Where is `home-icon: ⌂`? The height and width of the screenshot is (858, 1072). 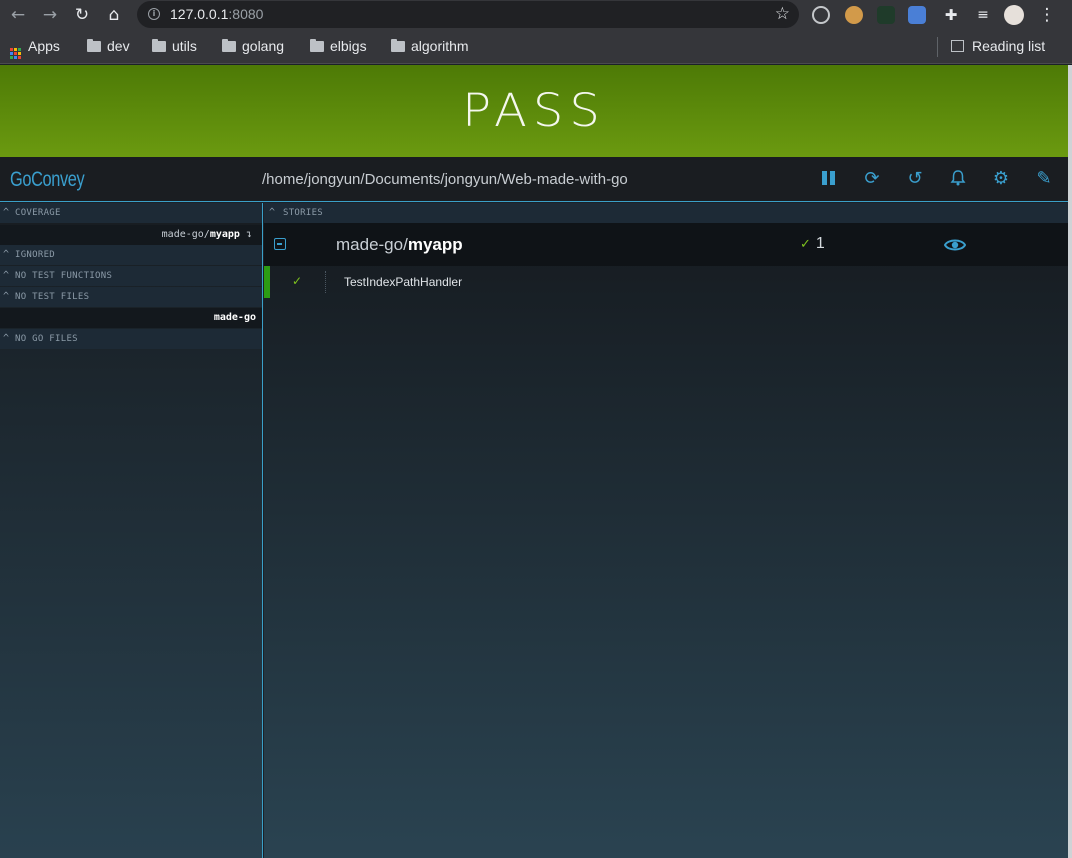
home-icon: ⌂ is located at coordinates (114, 15).